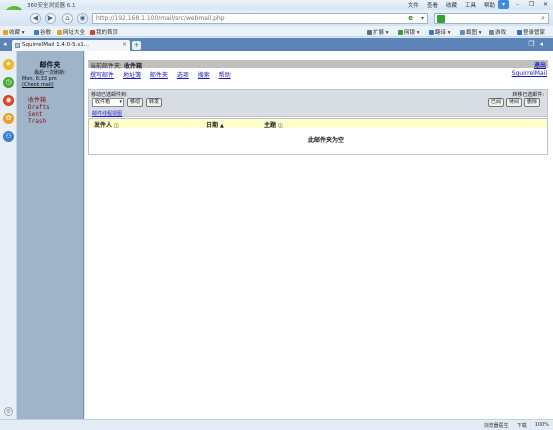 This screenshot has height=430, width=553. Describe the element at coordinates (183, 75) in the screenshot. I see `options-link: 选项` at that location.